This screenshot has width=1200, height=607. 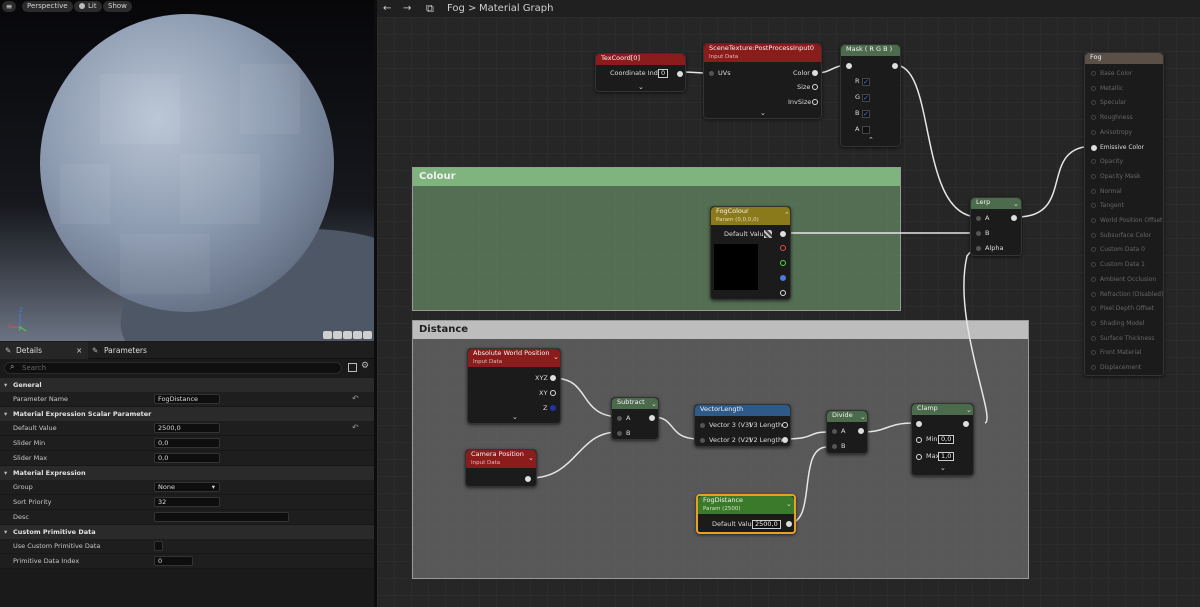 What do you see at coordinates (866, 82) in the screenshot?
I see `mask-r-checkbox: ✓` at bounding box center [866, 82].